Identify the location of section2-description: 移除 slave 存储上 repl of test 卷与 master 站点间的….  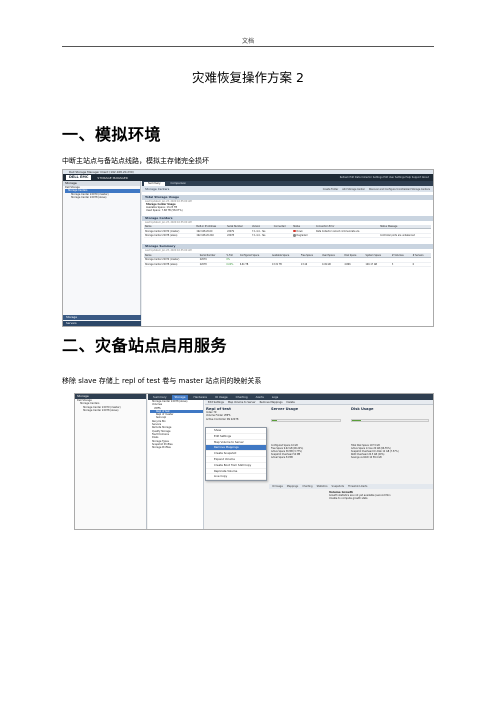
(162, 381).